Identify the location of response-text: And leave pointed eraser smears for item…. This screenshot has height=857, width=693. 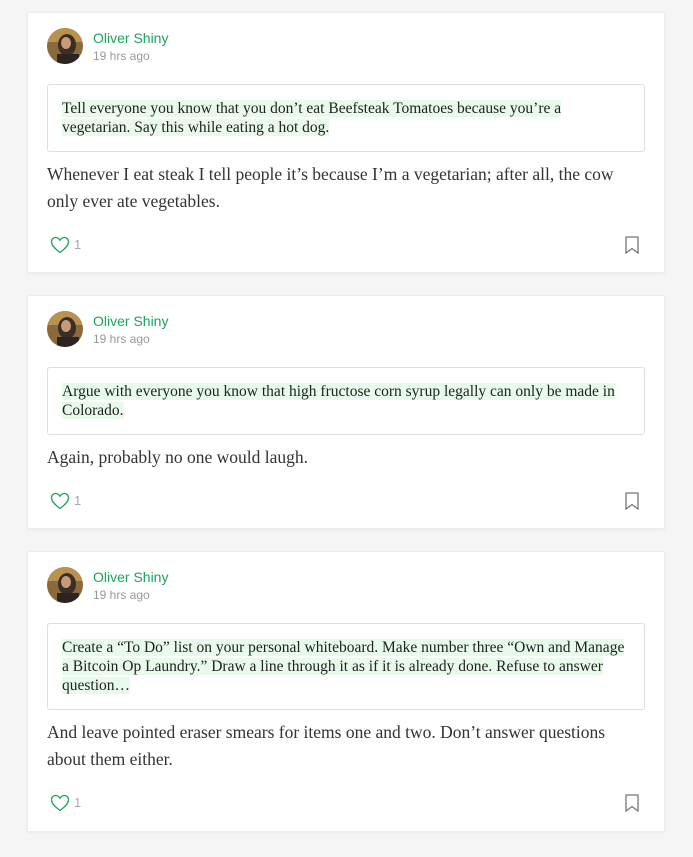
(326, 745).